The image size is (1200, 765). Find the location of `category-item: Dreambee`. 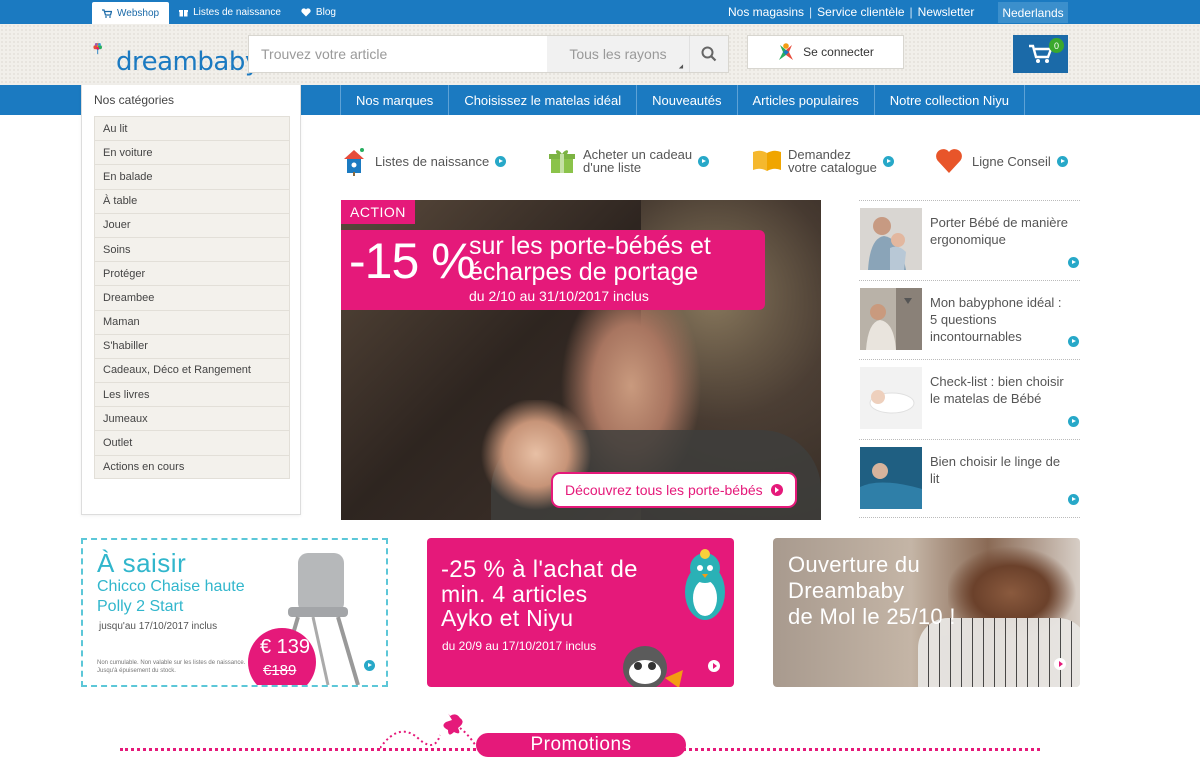

category-item: Dreambee is located at coordinates (192, 297).